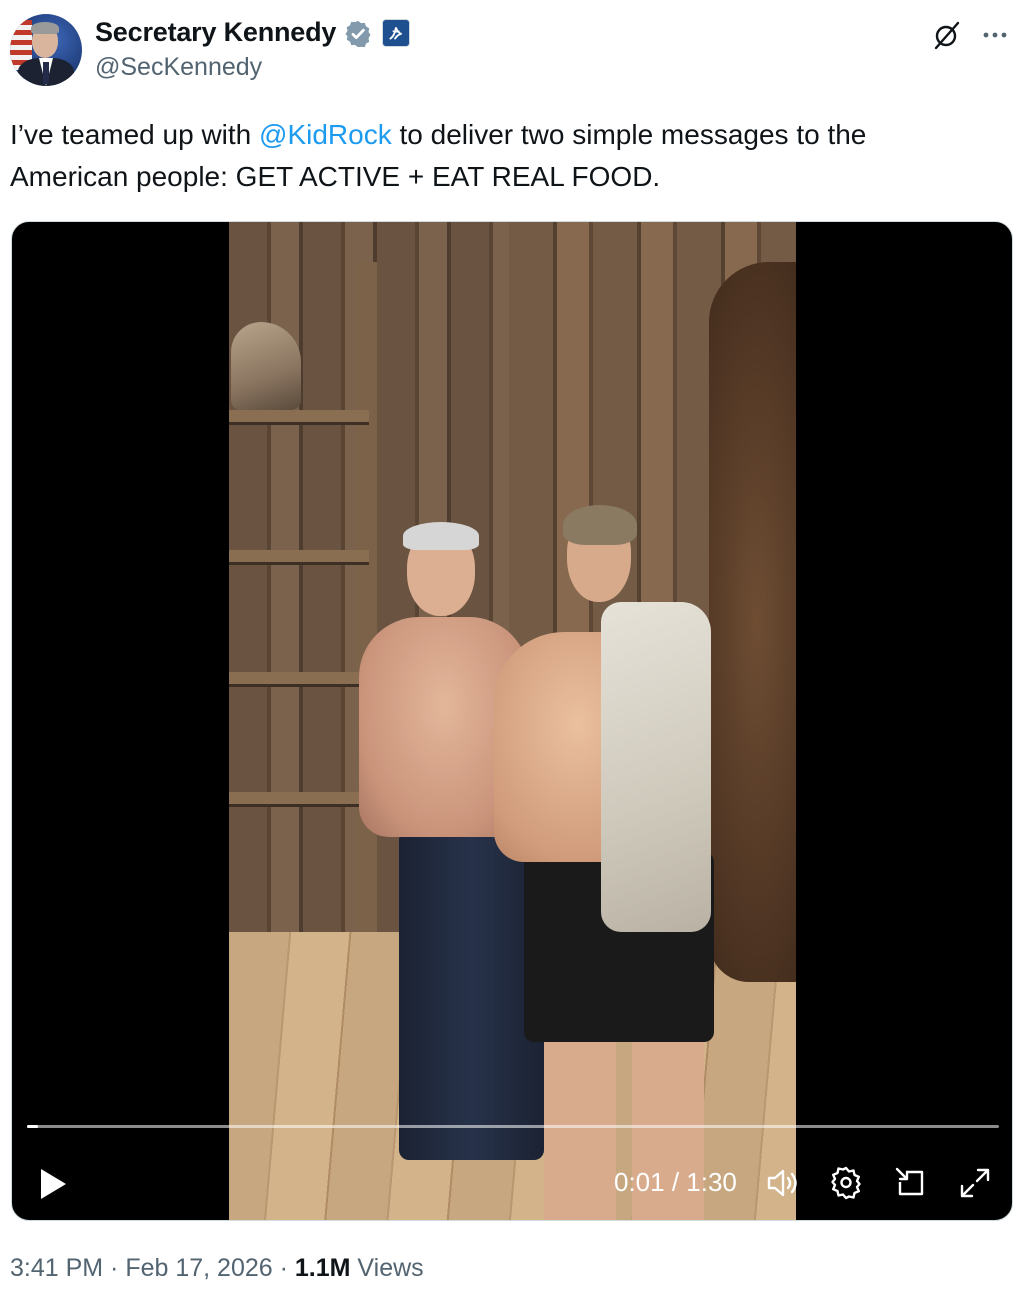 Image resolution: width=1024 pixels, height=1297 pixels. Describe the element at coordinates (995, 35) in the screenshot. I see `more-icon` at that location.